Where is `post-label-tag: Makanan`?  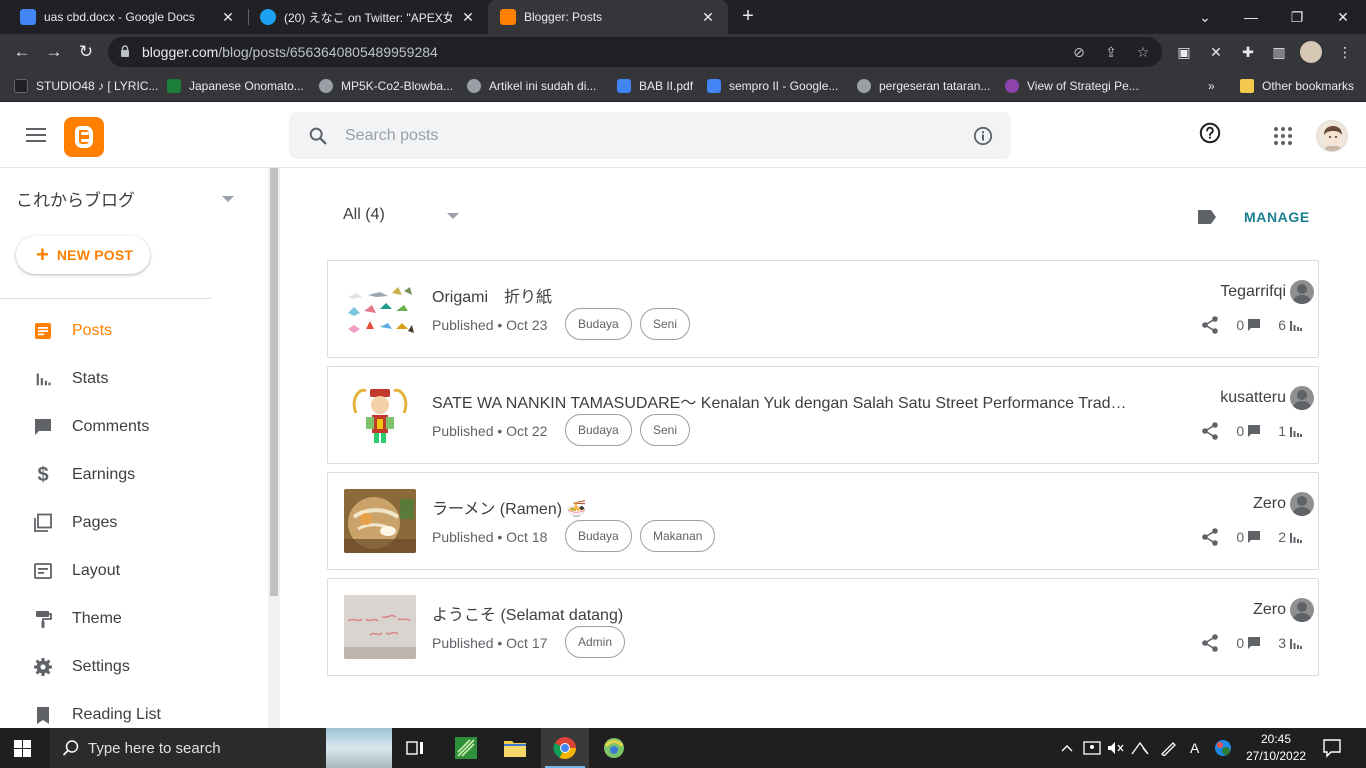 post-label-tag: Makanan is located at coordinates (678, 536).